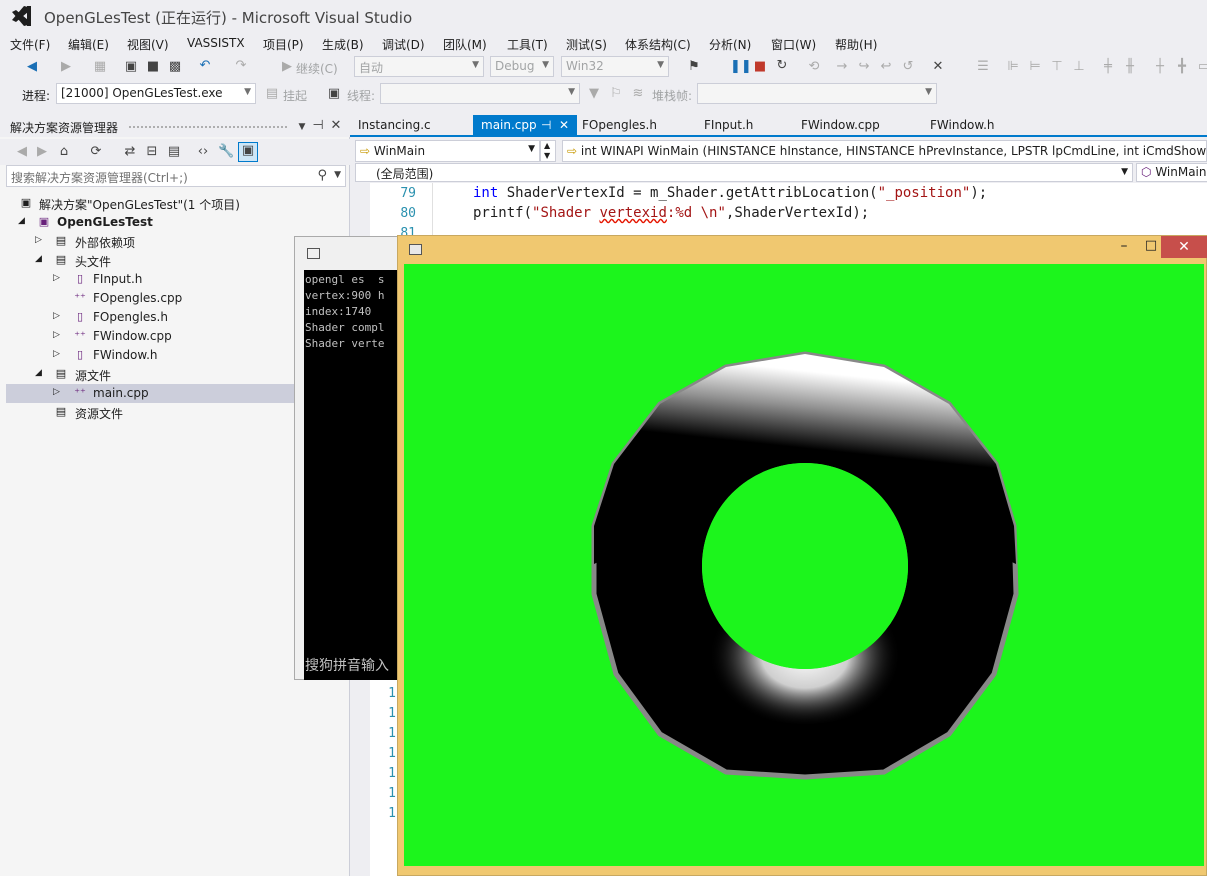 This screenshot has height=876, width=1207. What do you see at coordinates (287, 67) in the screenshot?
I see `continue-icon: ▶` at bounding box center [287, 67].